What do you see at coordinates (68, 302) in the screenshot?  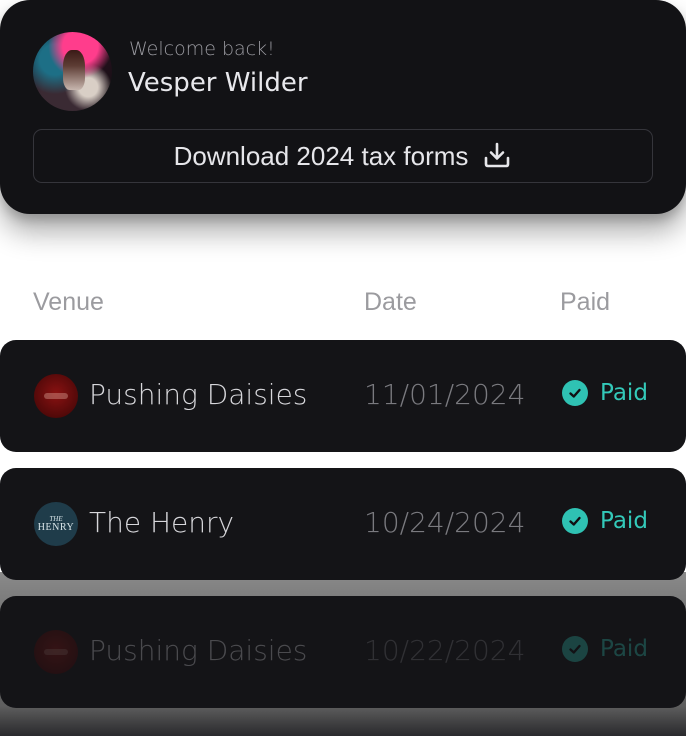 I see `column-header-venue: Venue` at bounding box center [68, 302].